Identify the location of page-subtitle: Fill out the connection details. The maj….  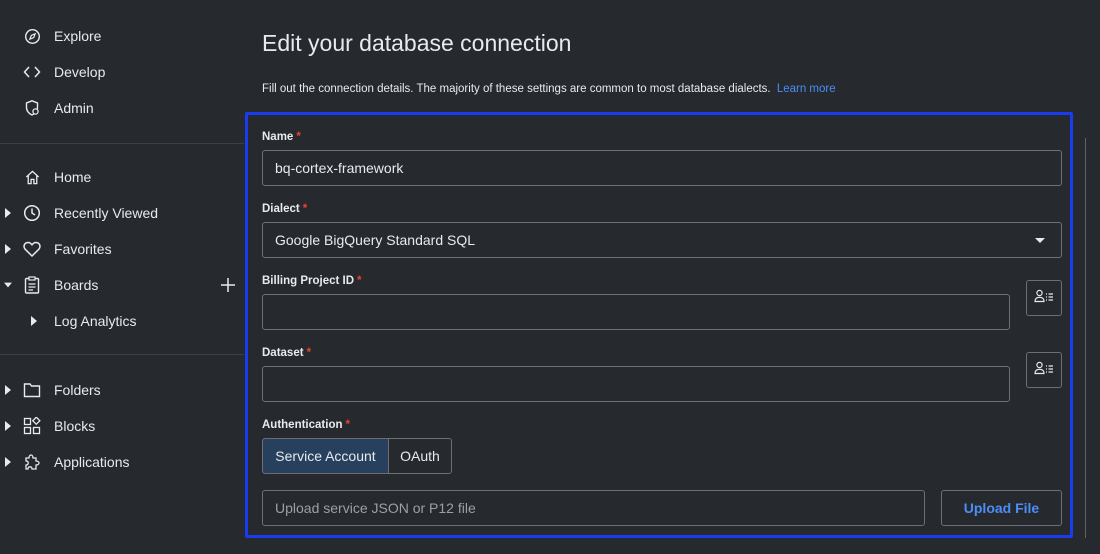
(549, 89).